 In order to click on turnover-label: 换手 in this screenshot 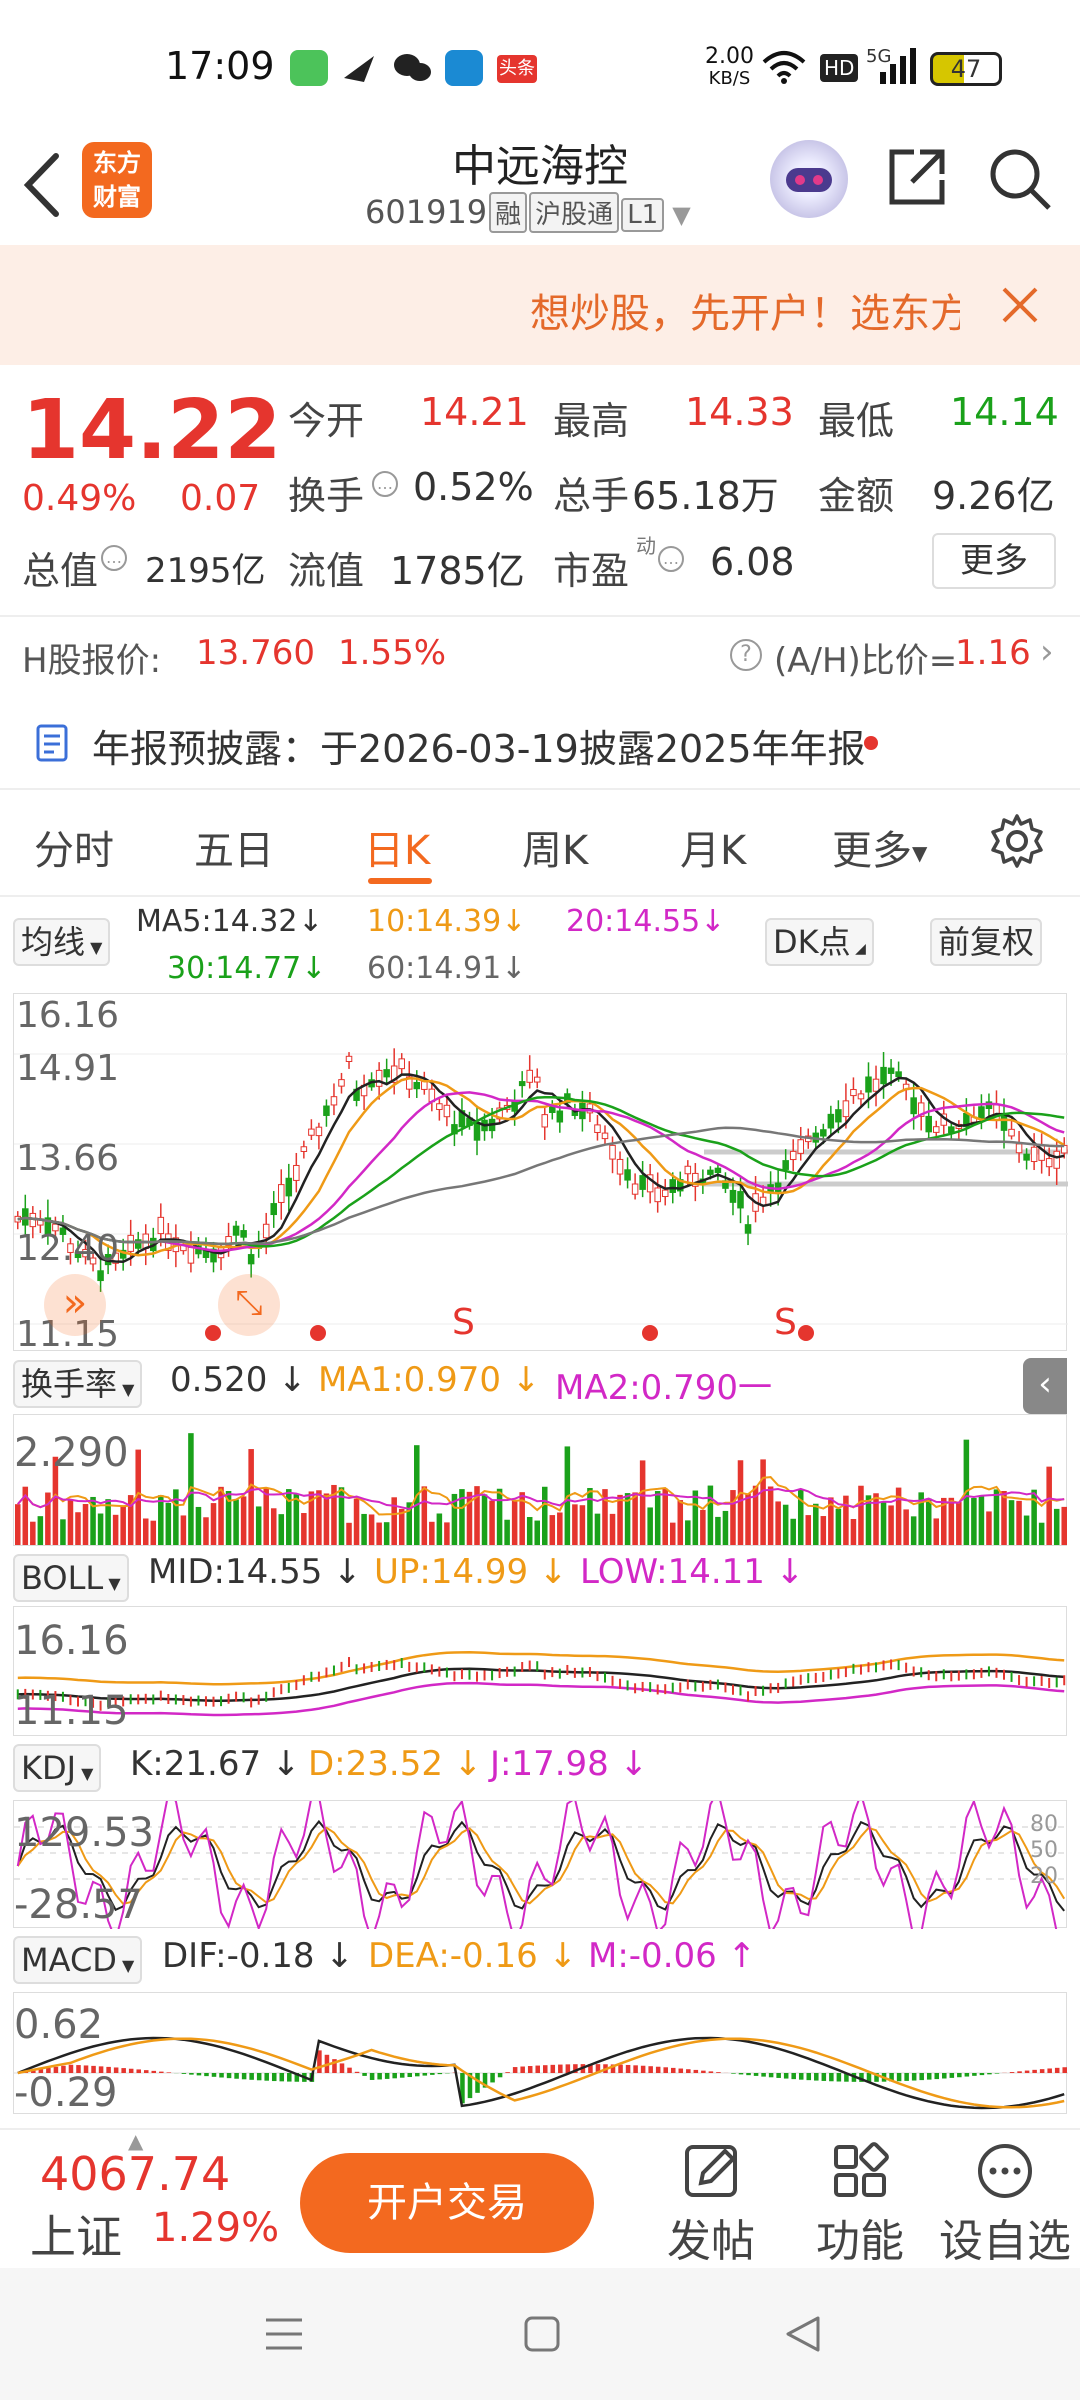, I will do `click(326, 496)`.